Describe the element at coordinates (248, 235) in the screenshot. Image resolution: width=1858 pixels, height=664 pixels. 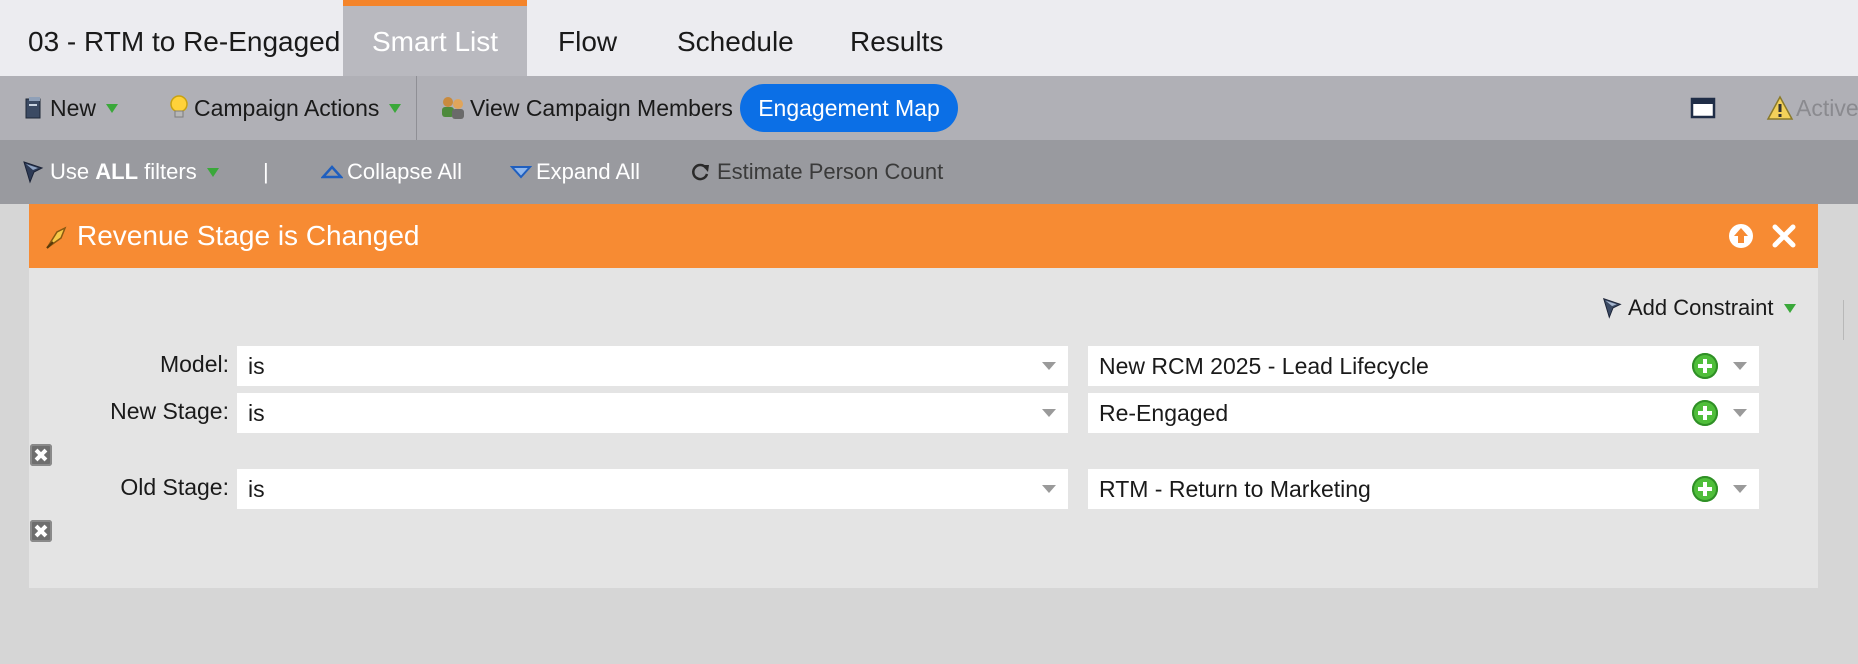
I see `filter-title: Revenue Stage is Changed` at that location.